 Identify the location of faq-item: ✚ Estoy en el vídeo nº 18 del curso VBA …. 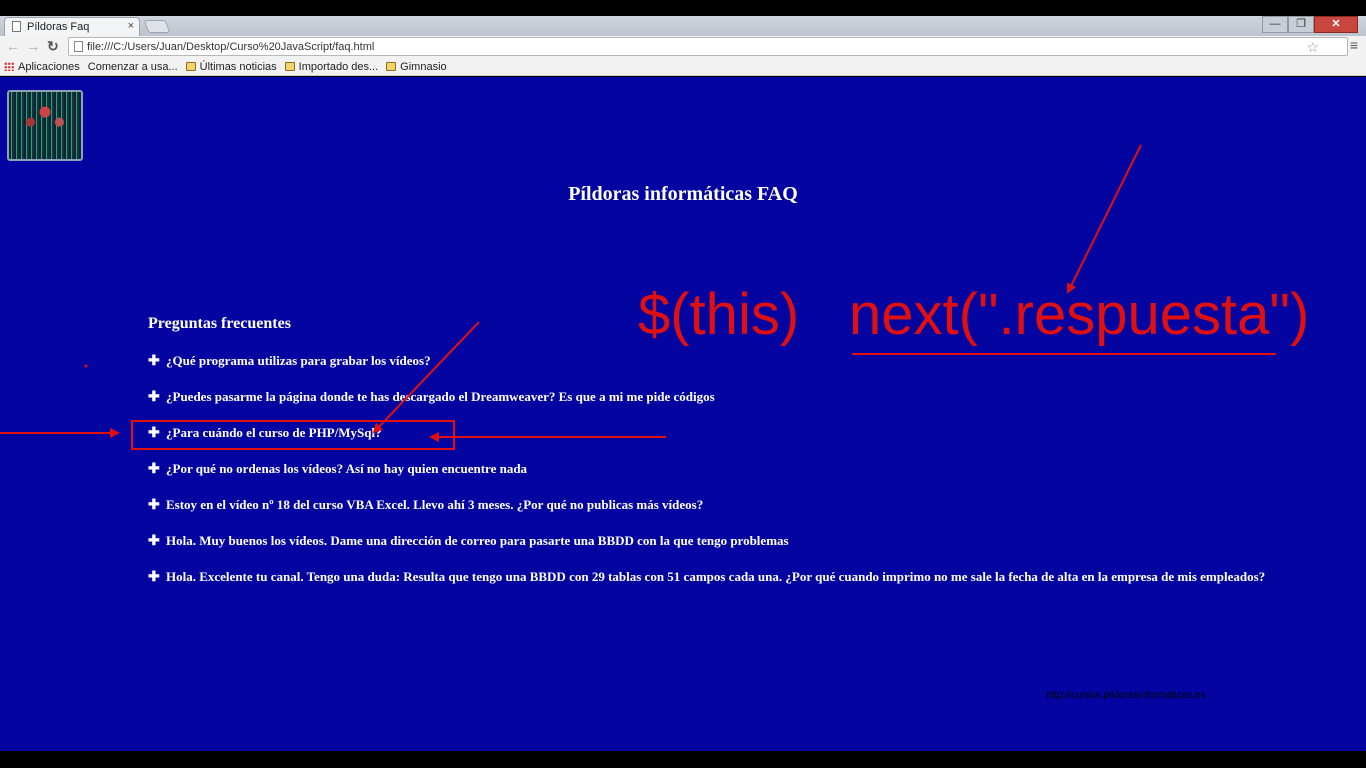
(706, 515).